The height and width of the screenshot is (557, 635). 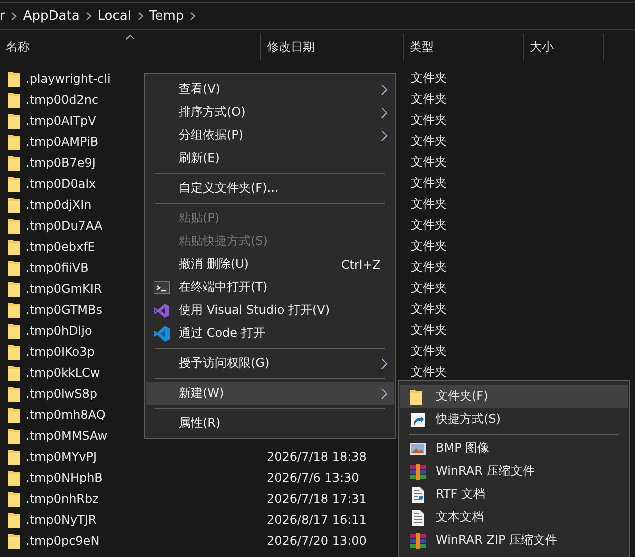 I want to click on menu-item: 文件夹(F), so click(x=514, y=396).